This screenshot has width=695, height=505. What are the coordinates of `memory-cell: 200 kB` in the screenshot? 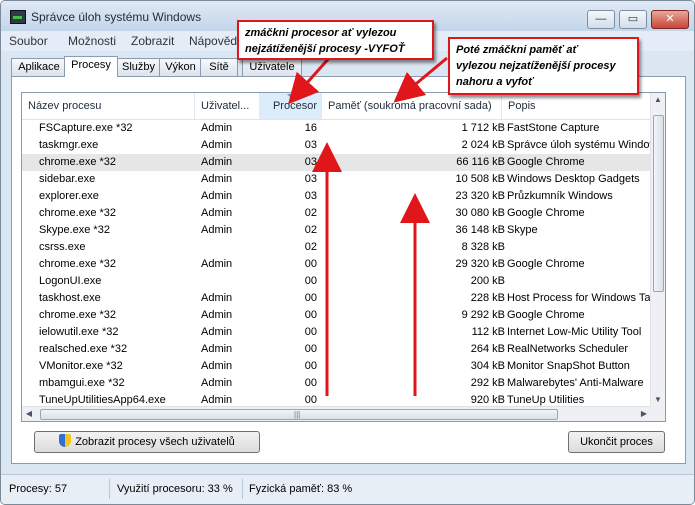 It's located at (487, 281).